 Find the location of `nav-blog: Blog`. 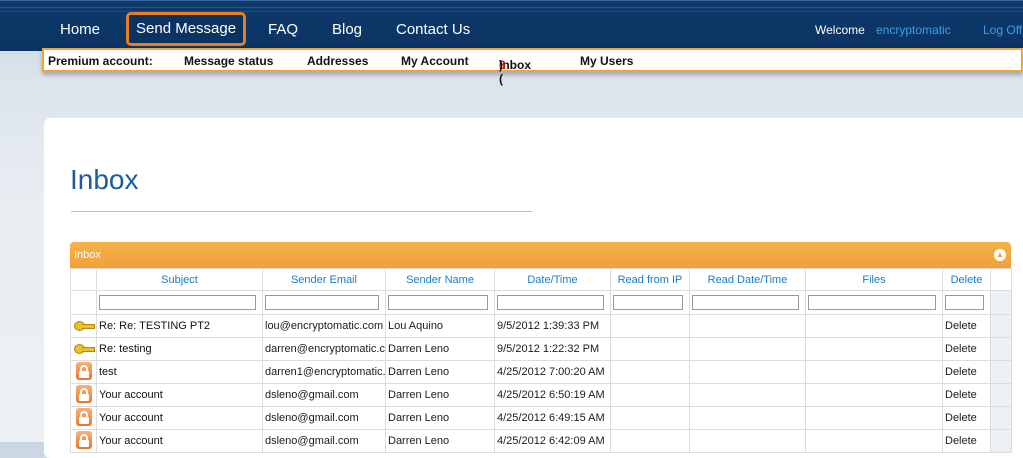

nav-blog: Blog is located at coordinates (347, 29).